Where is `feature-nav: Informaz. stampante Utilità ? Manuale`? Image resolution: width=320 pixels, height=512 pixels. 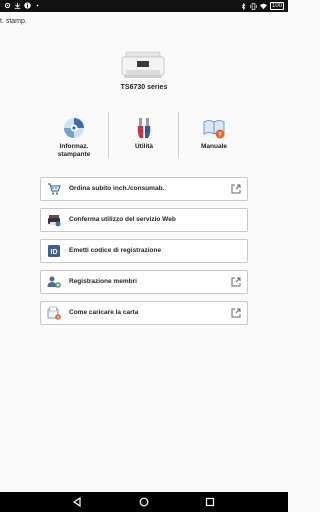 feature-nav: Informaz. stampante Utilità ? Manuale is located at coordinates (144, 137).